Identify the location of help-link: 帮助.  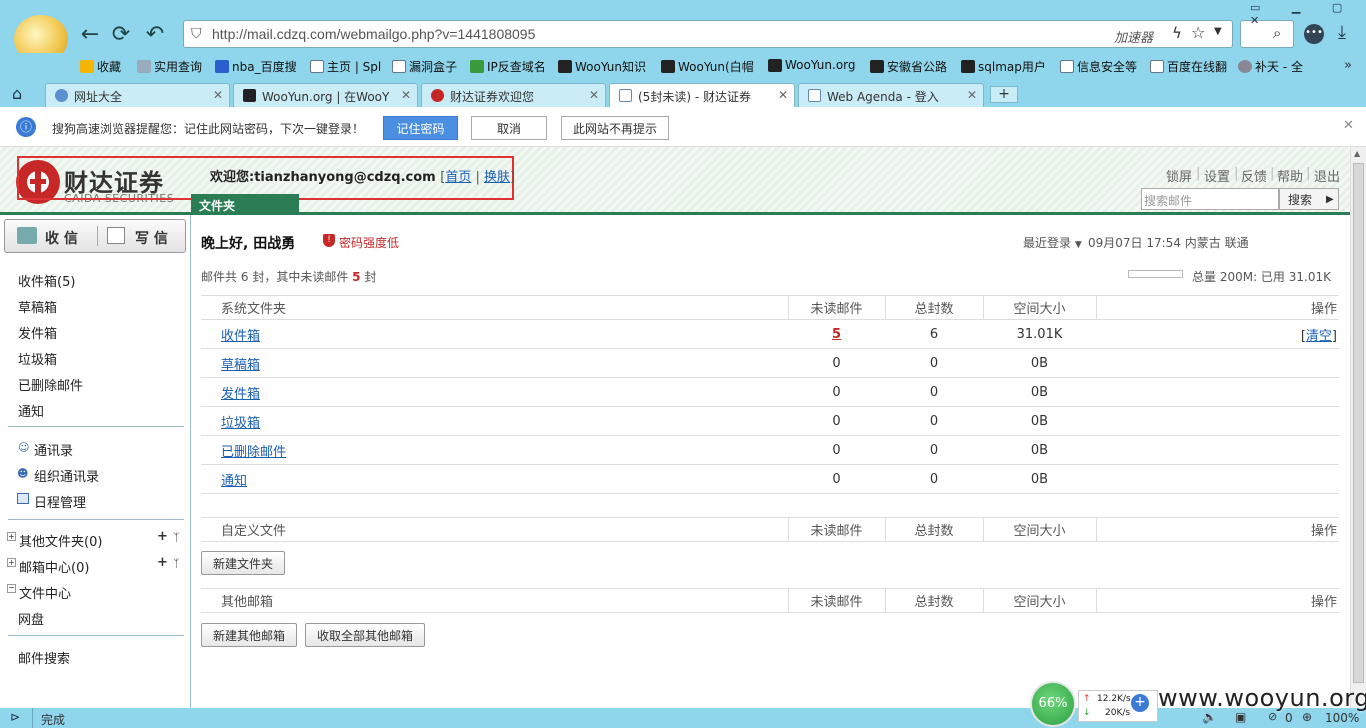
(1290, 175).